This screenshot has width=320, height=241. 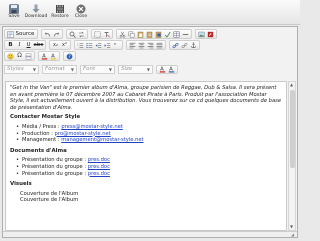 I want to click on spellcheck-button, so click(x=168, y=34).